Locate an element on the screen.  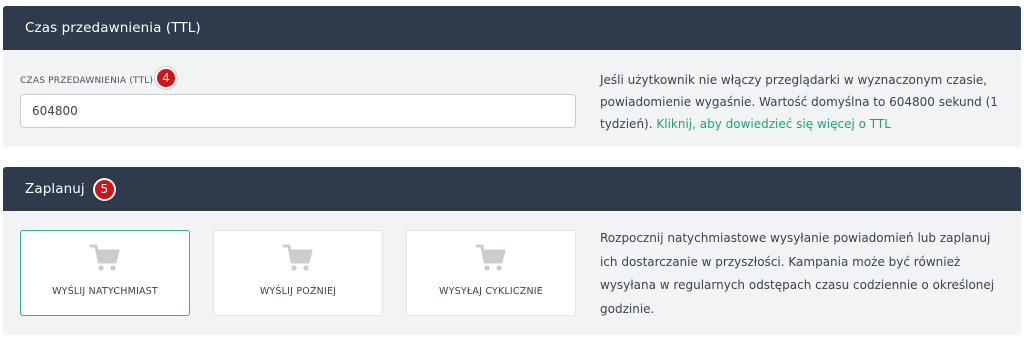
send-later-option: WYŚLIJ POŹNIEJ is located at coordinates (298, 273).